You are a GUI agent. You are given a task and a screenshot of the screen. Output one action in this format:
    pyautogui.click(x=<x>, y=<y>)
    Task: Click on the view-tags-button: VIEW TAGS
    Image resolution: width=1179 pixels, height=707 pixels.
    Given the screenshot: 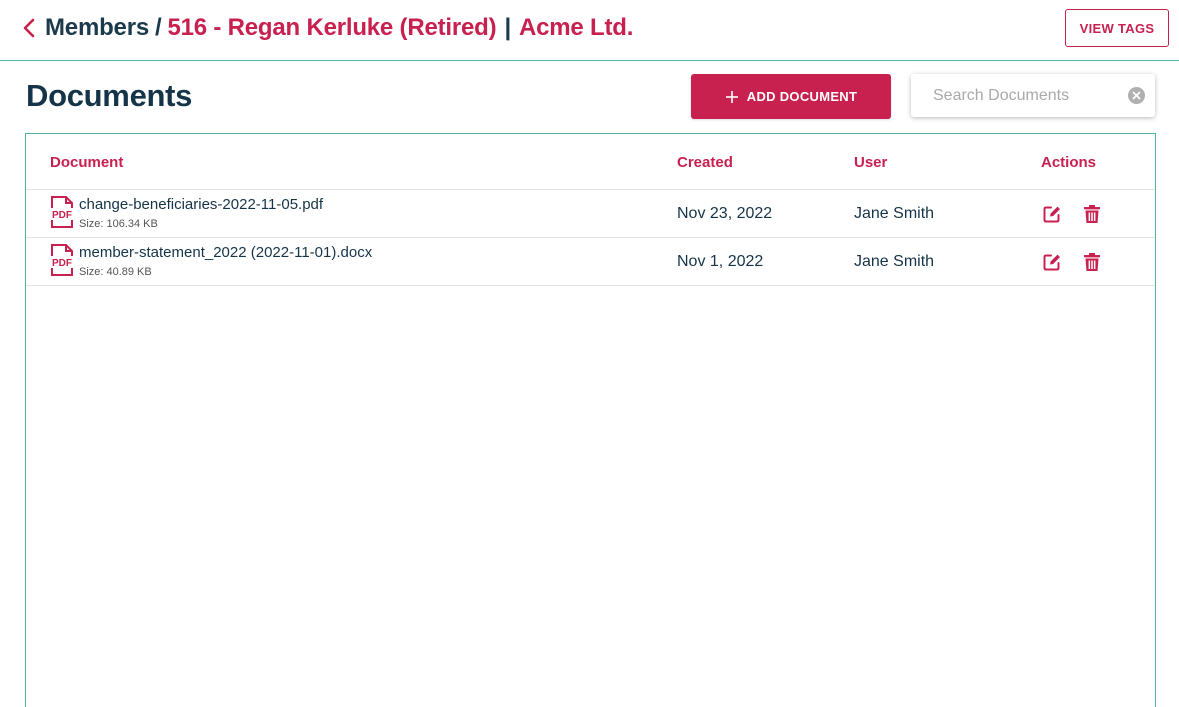 What is the action you would take?
    pyautogui.click(x=1117, y=28)
    